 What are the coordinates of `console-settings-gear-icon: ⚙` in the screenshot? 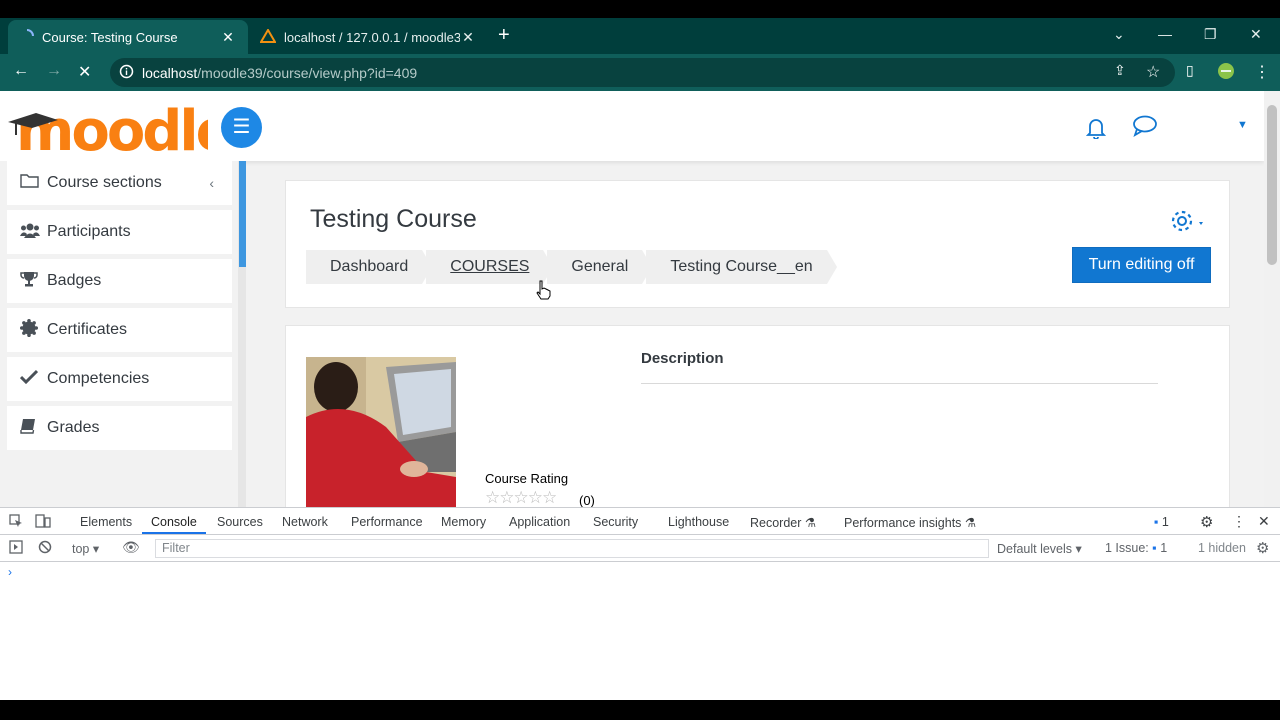 It's located at (1262, 548).